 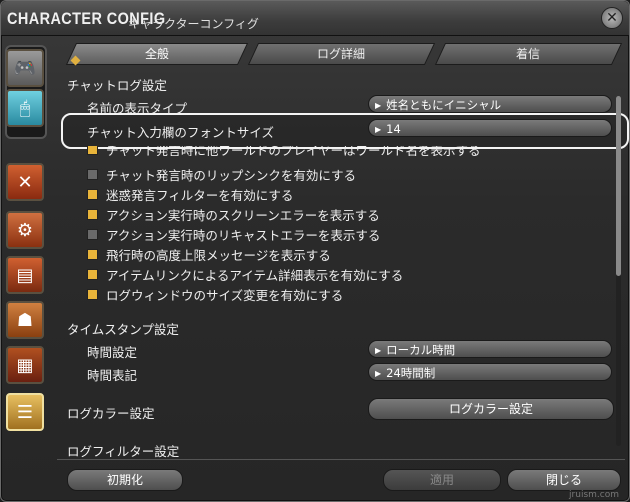 What do you see at coordinates (112, 352) in the screenshot?
I see `time-setting-label: 時間設定` at bounding box center [112, 352].